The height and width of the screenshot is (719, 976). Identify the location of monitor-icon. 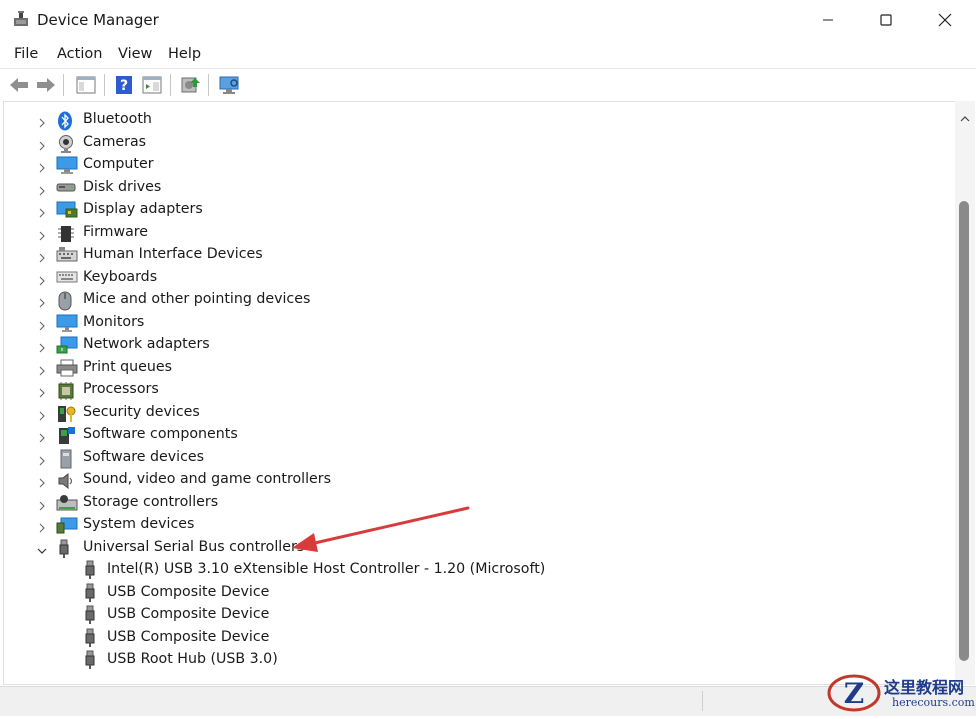
(67, 323).